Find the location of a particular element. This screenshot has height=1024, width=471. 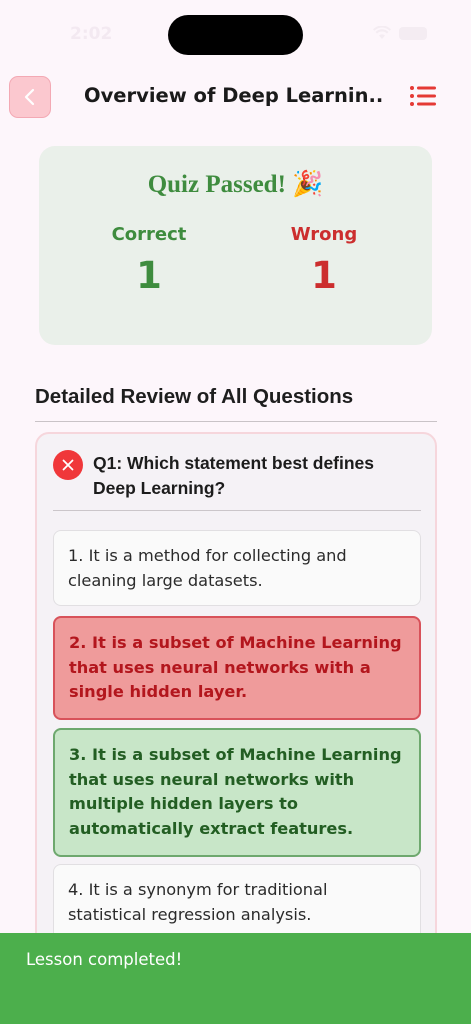

status-icons is located at coordinates (400, 33).